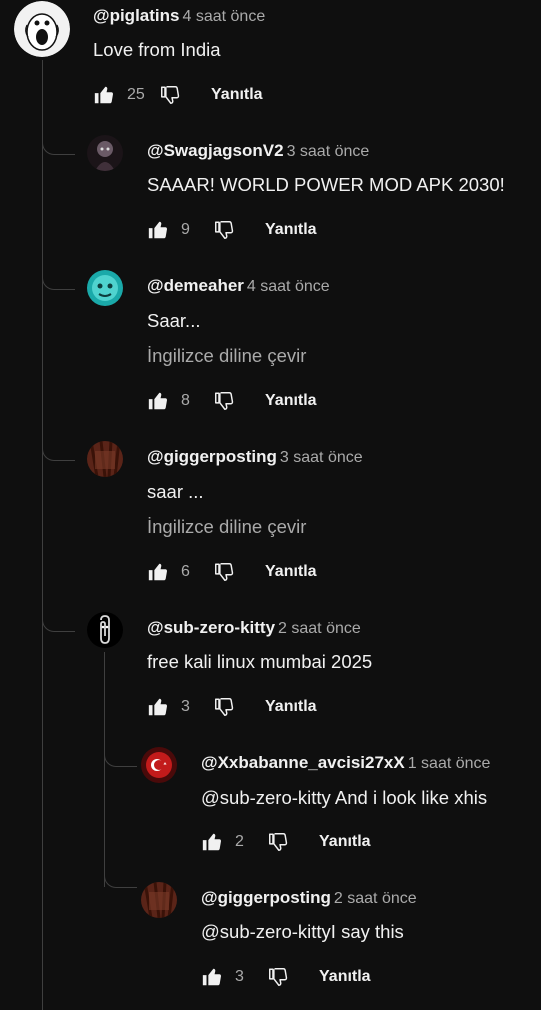 The width and height of the screenshot is (541, 1010). What do you see at coordinates (344, 797) in the screenshot?
I see `comment-text: @sub-zero-kitty And i look like xhis` at bounding box center [344, 797].